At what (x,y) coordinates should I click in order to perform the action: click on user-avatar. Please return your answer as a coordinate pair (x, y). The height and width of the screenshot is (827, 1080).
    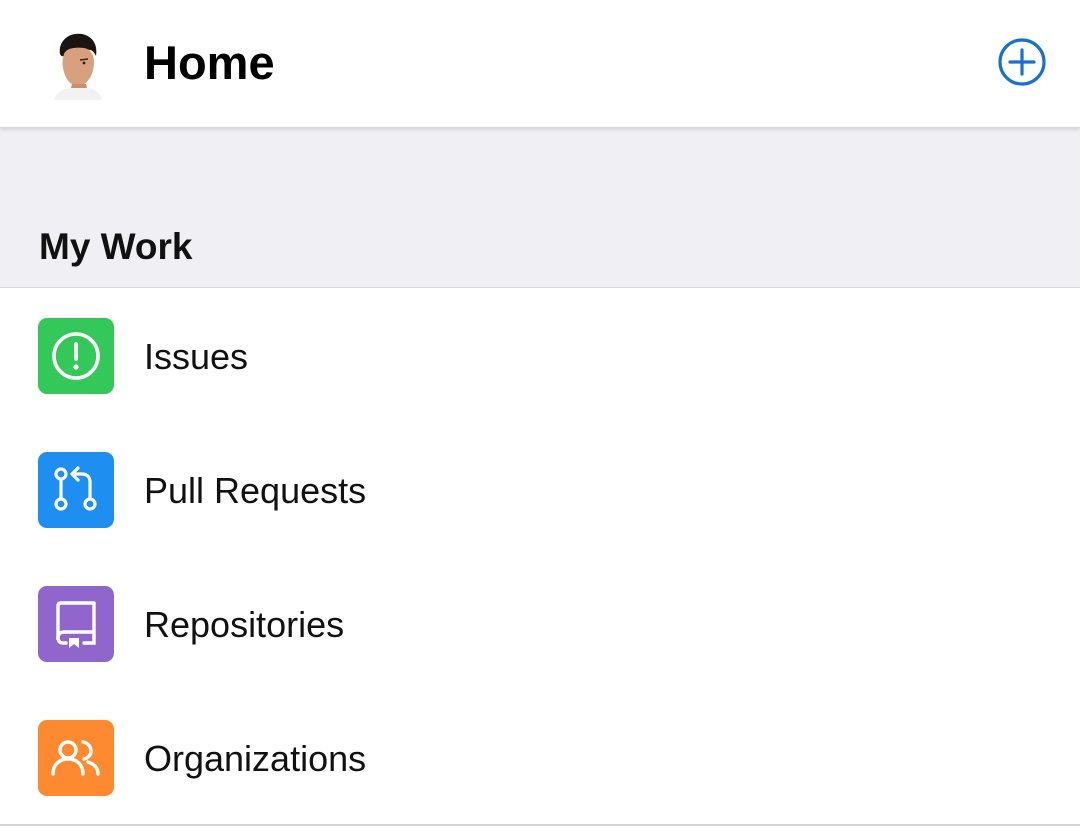
    Looking at the image, I should click on (76, 65).